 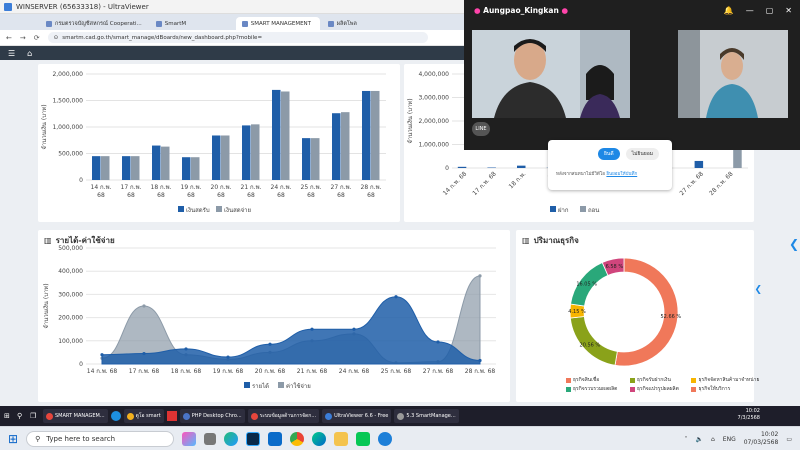 What do you see at coordinates (9, 38) in the screenshot?
I see `back-icon: ←` at bounding box center [9, 38].